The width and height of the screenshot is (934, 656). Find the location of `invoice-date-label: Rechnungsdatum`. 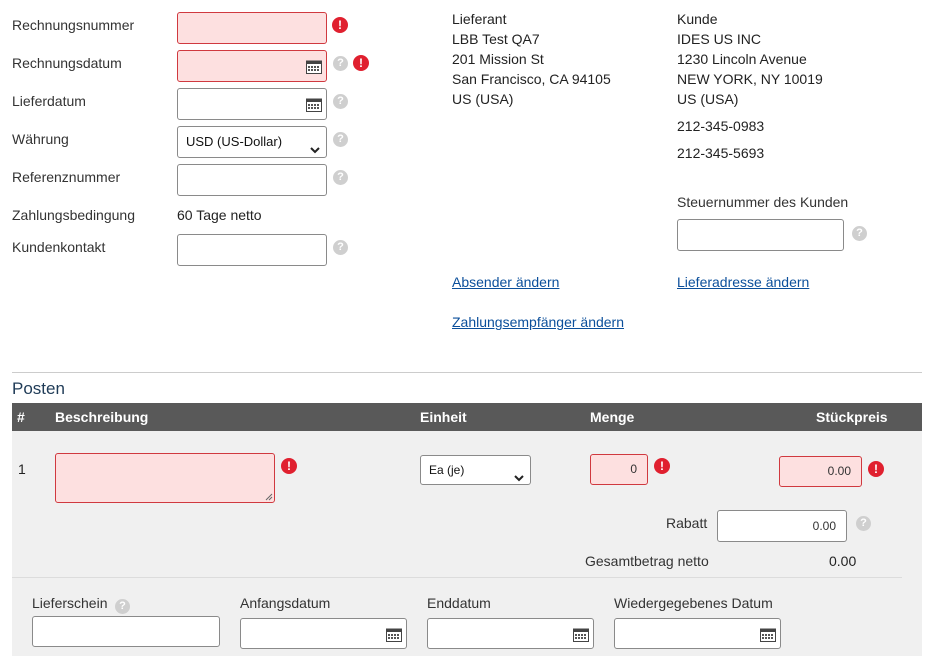

invoice-date-label: Rechnungsdatum is located at coordinates (67, 63).